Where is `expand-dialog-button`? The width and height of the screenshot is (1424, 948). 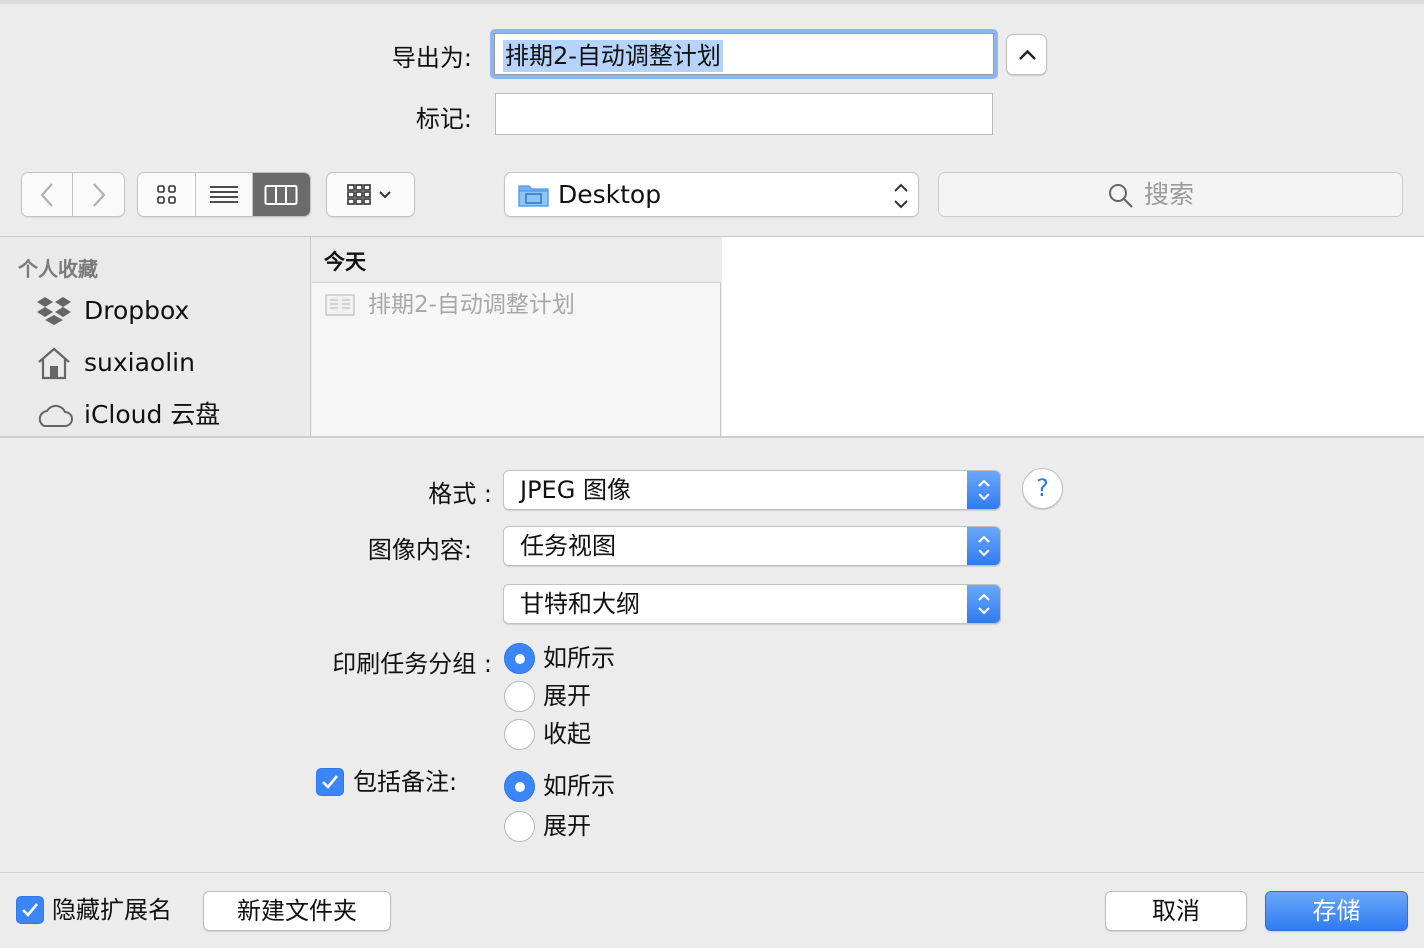
expand-dialog-button is located at coordinates (1026, 54).